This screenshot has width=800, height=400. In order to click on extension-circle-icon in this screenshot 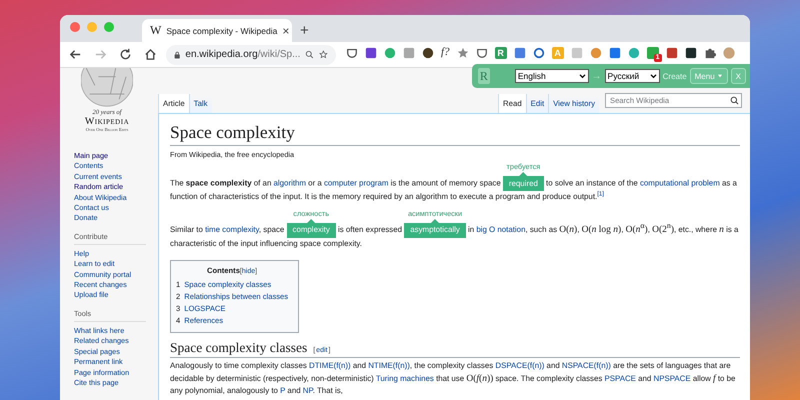, I will do `click(428, 52)`.